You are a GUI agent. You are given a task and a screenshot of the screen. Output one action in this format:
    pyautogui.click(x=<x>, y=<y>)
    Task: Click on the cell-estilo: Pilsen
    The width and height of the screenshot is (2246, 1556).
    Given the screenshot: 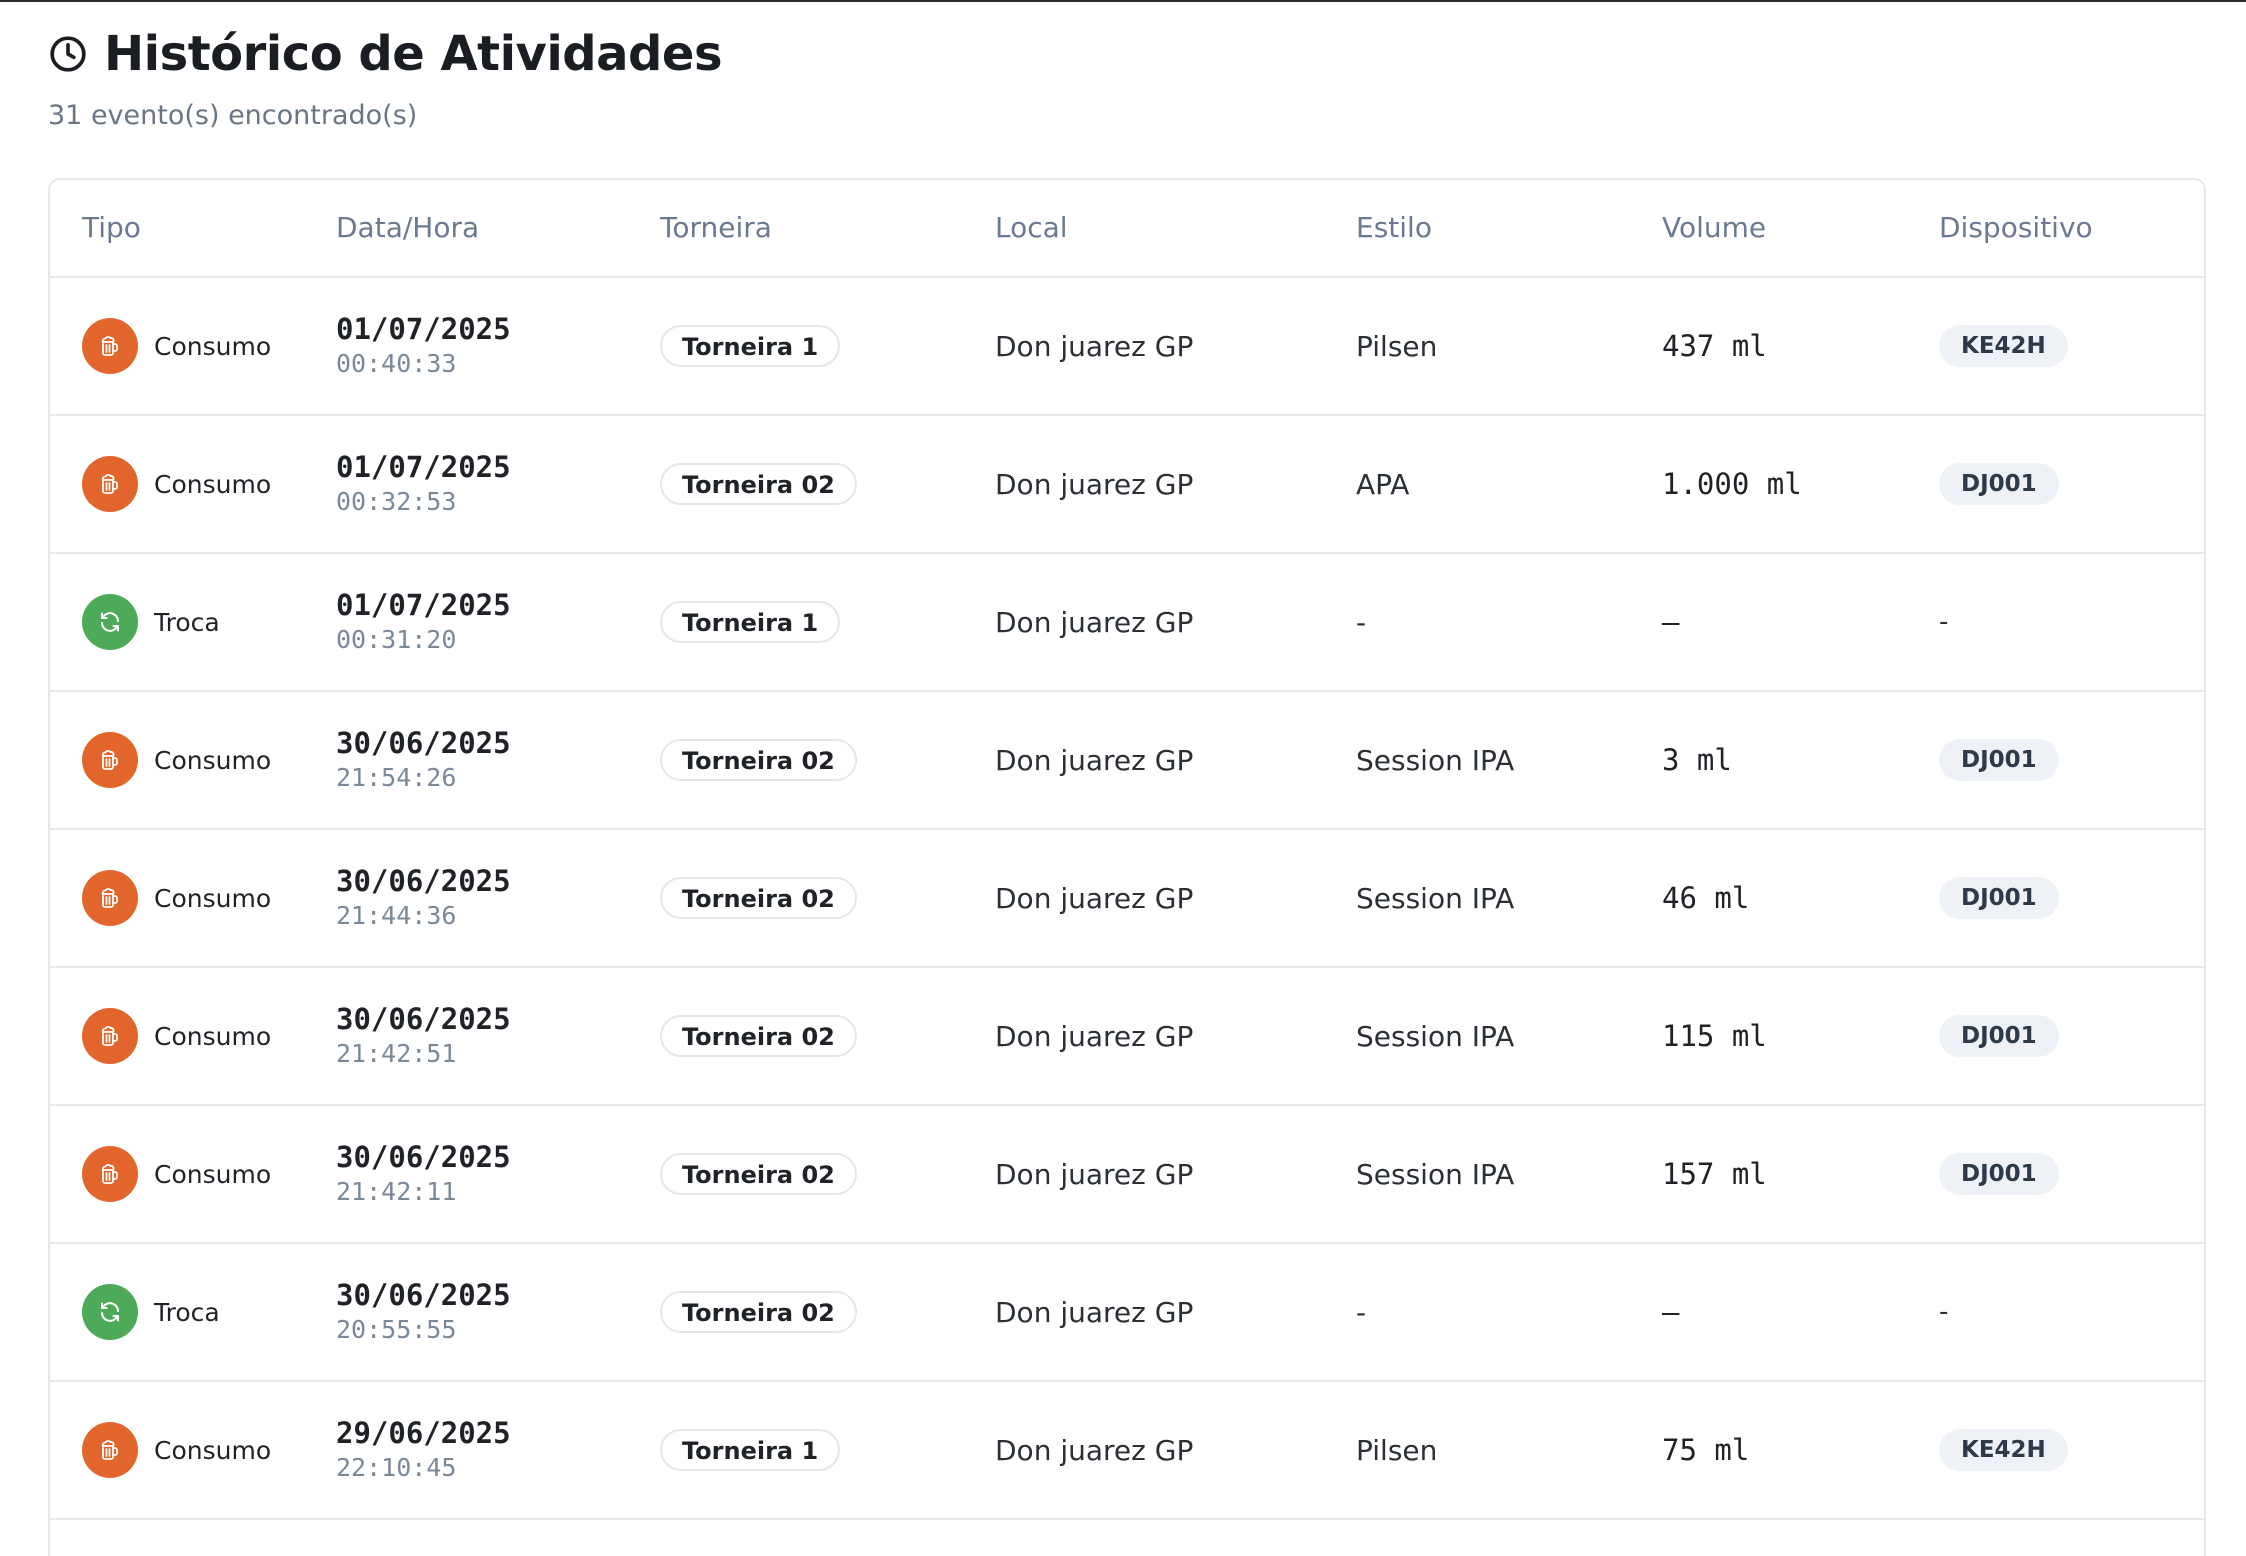 What is the action you would take?
    pyautogui.click(x=1396, y=1450)
    